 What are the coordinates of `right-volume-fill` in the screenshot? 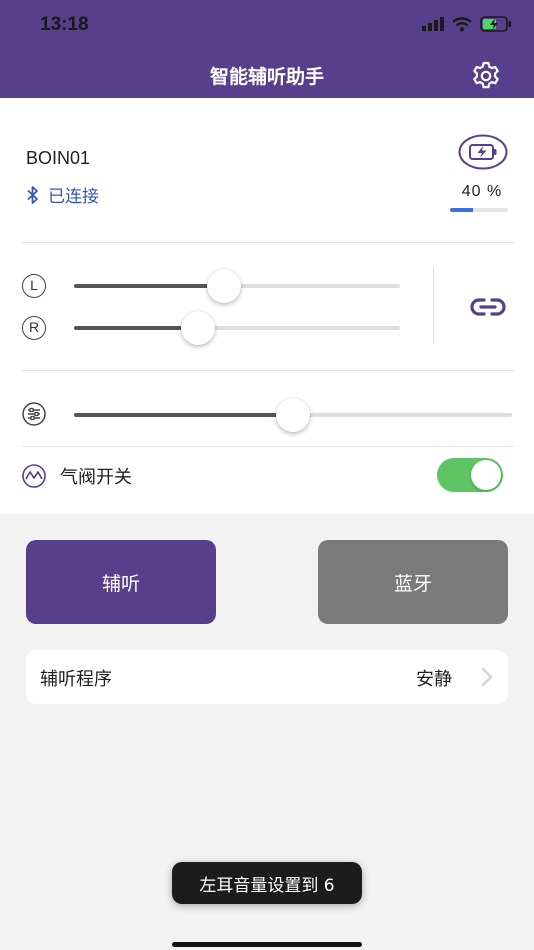 It's located at (136, 328).